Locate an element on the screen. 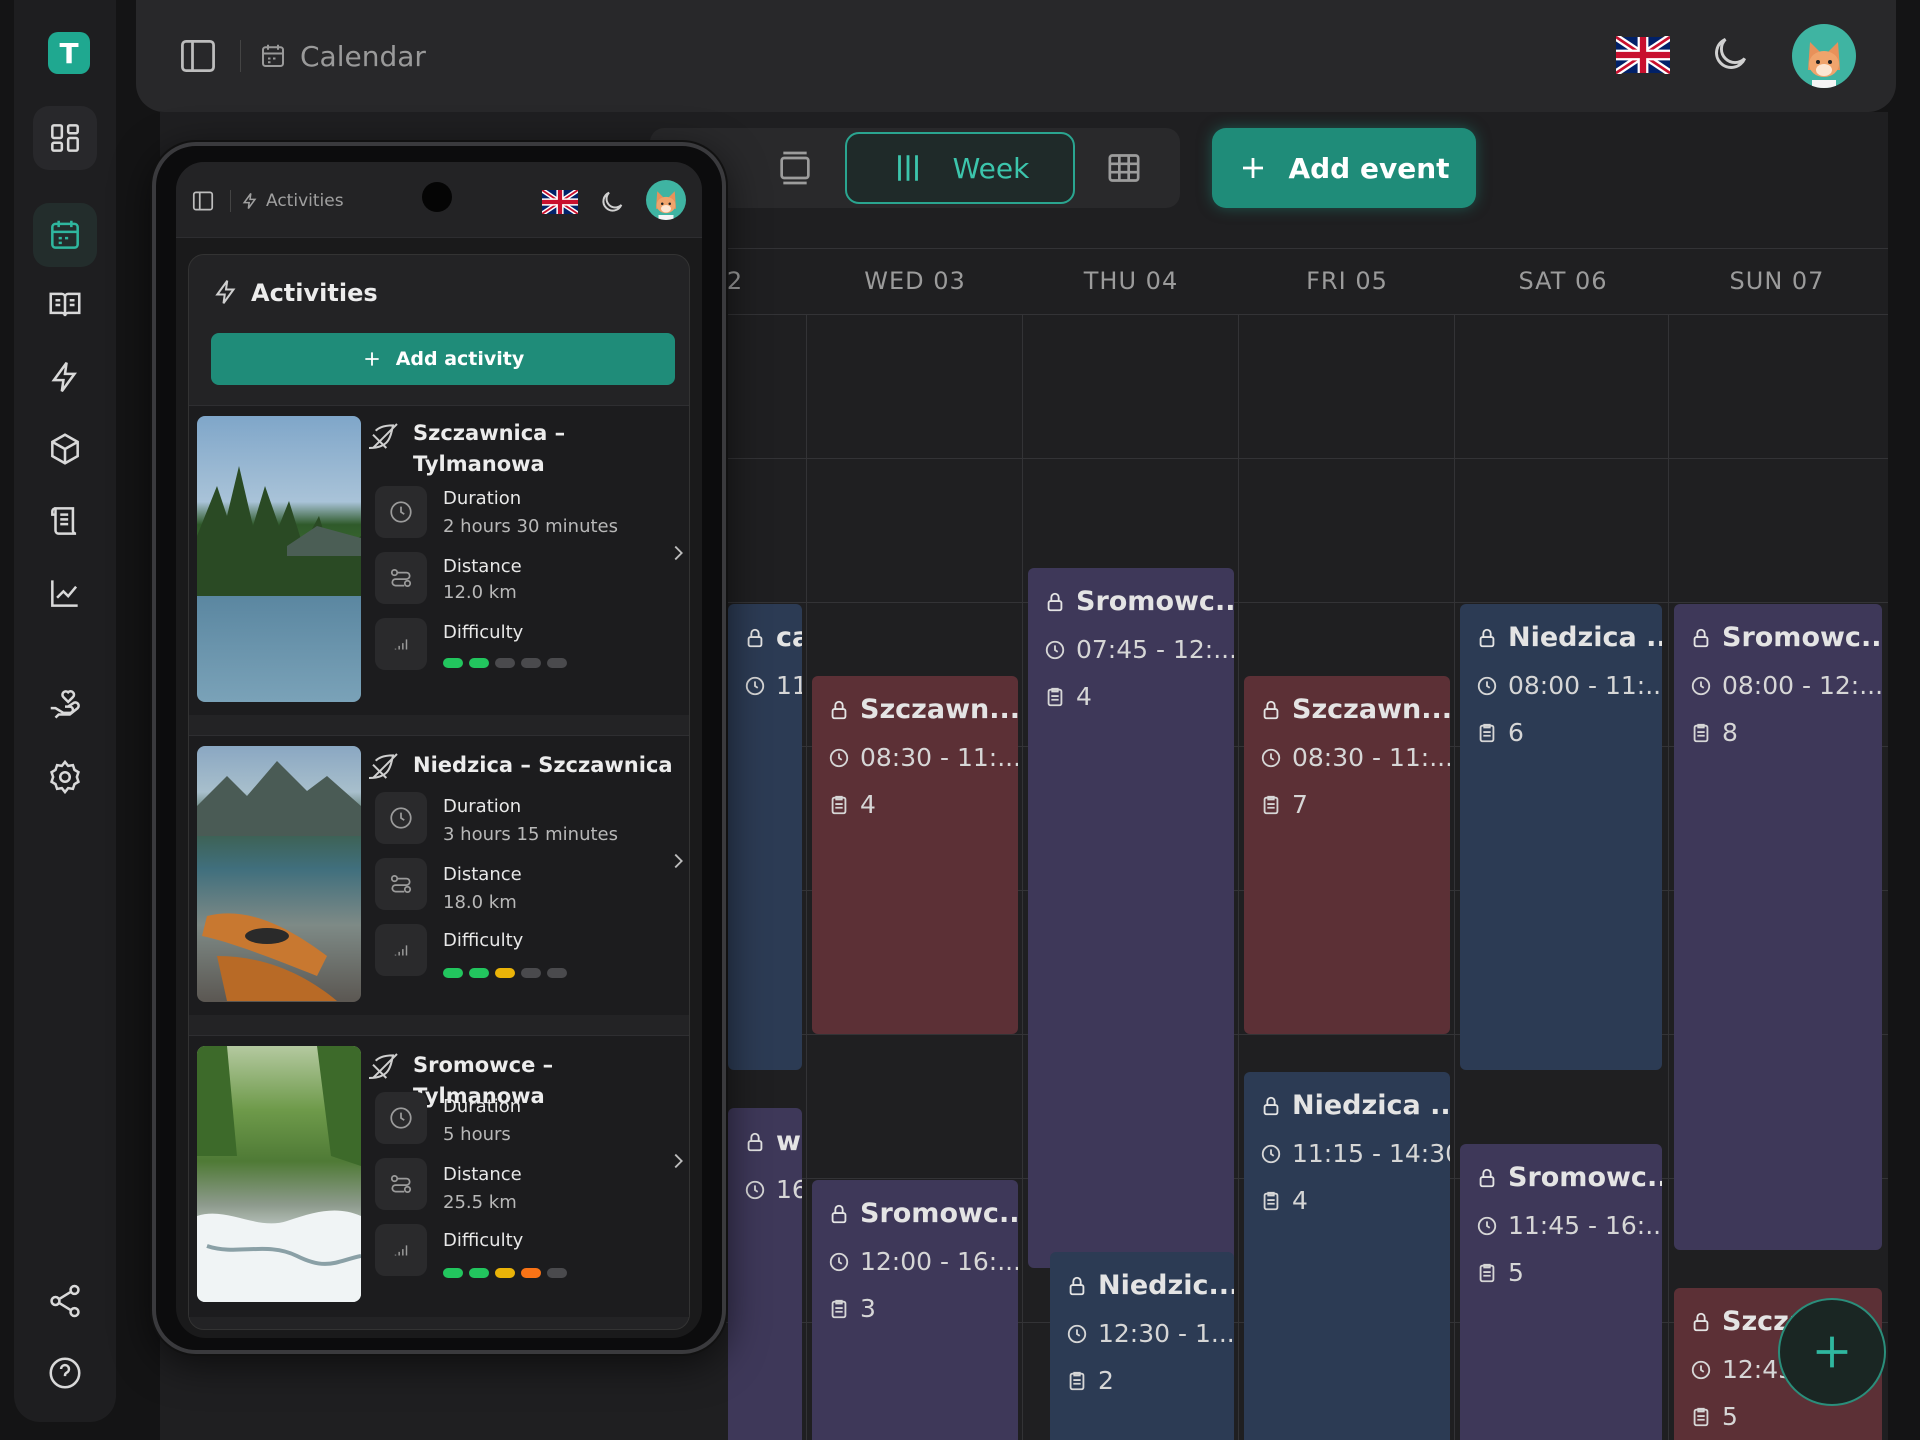 This screenshot has height=1440, width=1920. event-count-text: 8 is located at coordinates (1730, 732).